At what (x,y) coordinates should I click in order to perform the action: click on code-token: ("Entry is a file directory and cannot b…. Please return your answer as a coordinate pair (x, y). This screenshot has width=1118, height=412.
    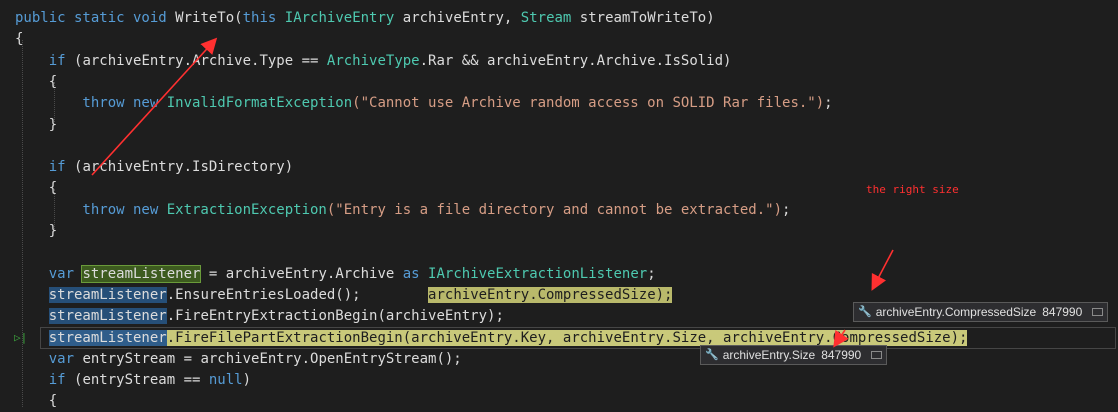
    Looking at the image, I should click on (554, 209).